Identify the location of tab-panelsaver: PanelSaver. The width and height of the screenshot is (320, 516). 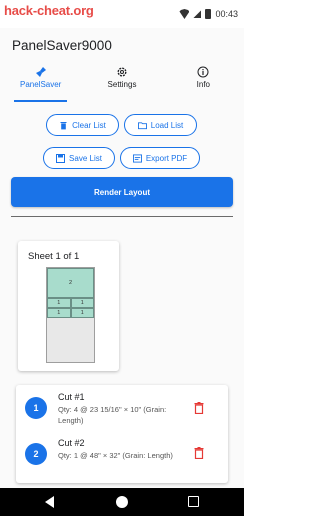
(40, 84).